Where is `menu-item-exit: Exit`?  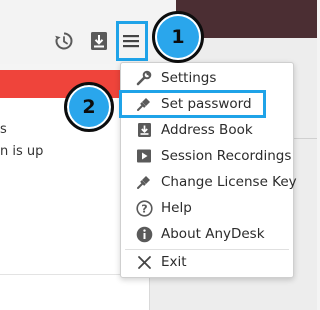
menu-item-exit: Exit is located at coordinates (207, 262).